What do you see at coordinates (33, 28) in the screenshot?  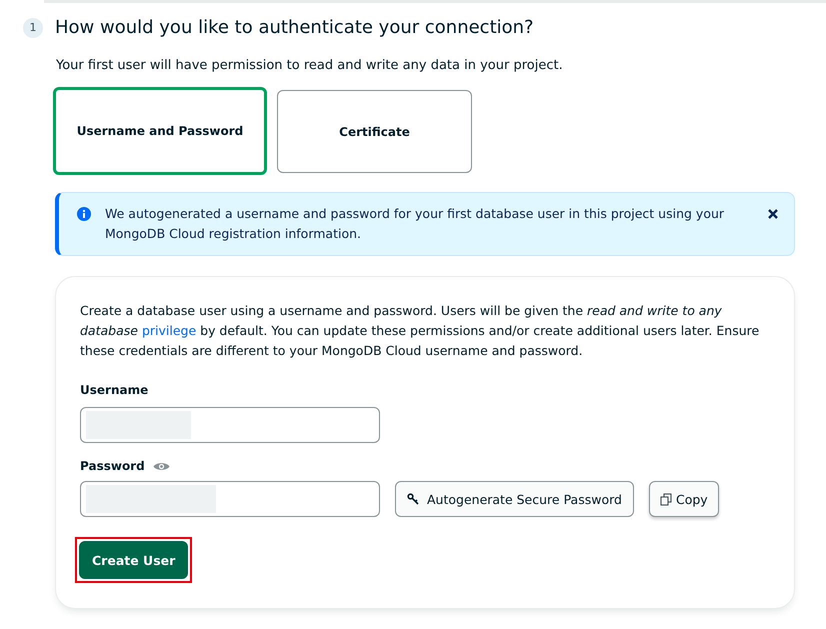 I see `step-number: 1` at bounding box center [33, 28].